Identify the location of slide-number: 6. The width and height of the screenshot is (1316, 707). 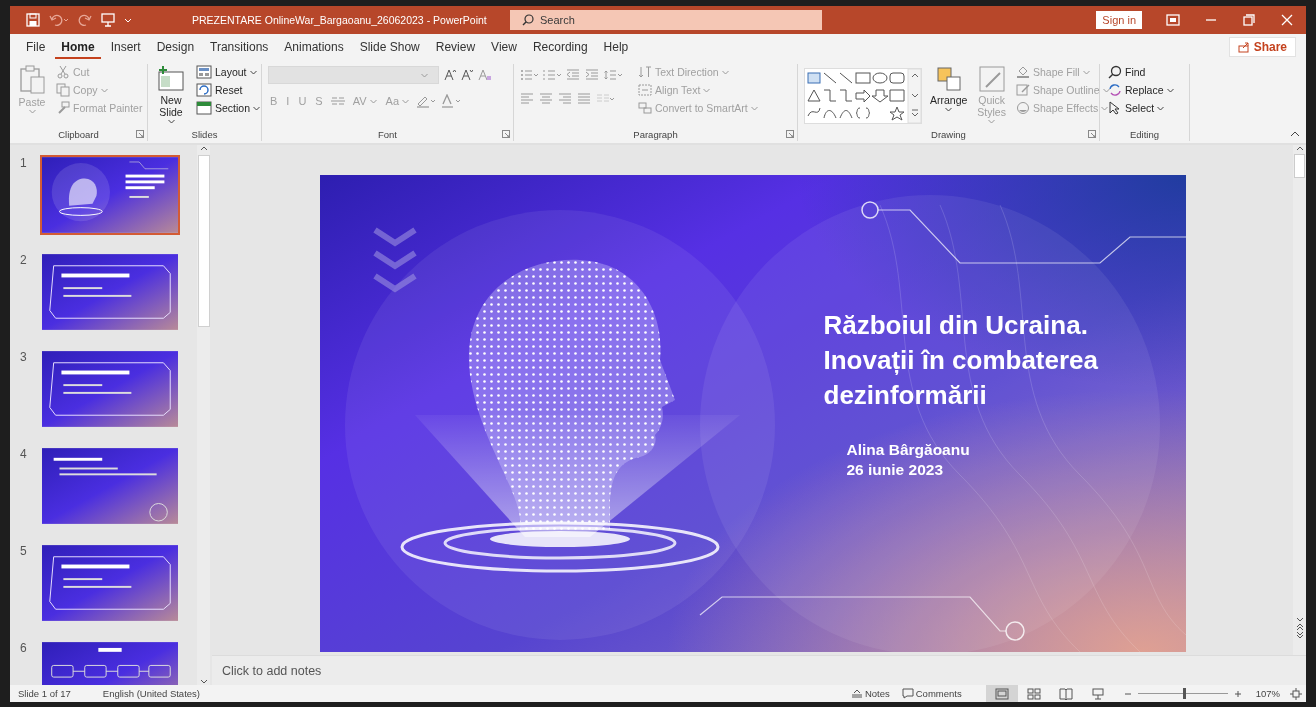
(23, 649).